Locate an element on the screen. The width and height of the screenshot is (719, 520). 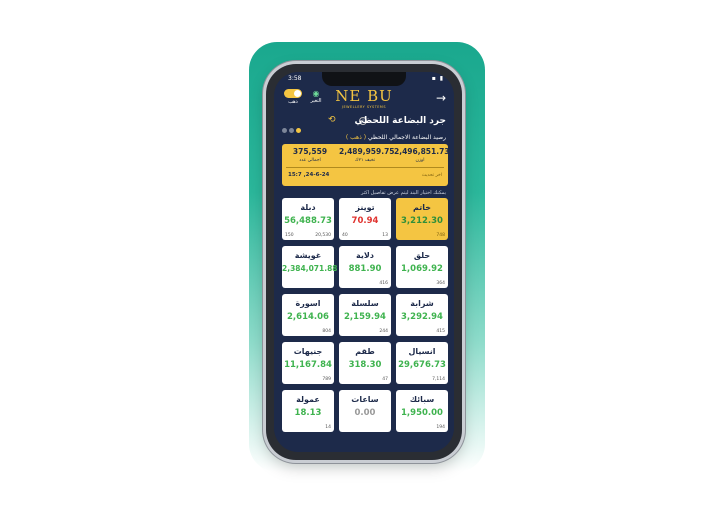
card-amount: 2,614.06 is located at coordinates (308, 317).